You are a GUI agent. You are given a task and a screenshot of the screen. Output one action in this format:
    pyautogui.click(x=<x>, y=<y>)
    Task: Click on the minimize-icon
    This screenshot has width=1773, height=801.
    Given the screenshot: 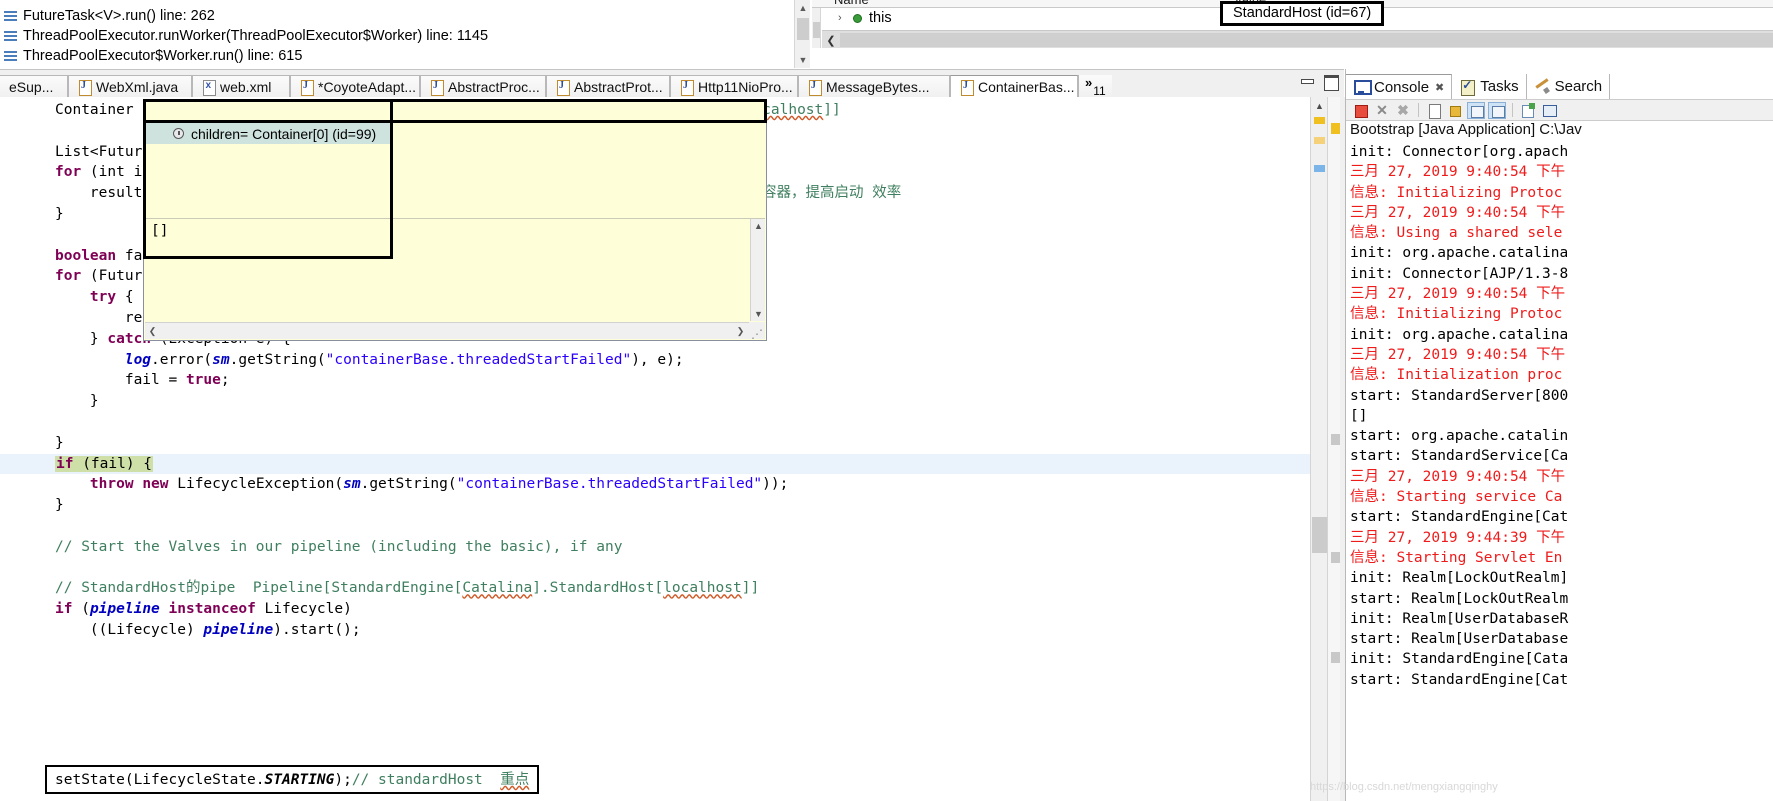 What is the action you would take?
    pyautogui.click(x=1306, y=81)
    